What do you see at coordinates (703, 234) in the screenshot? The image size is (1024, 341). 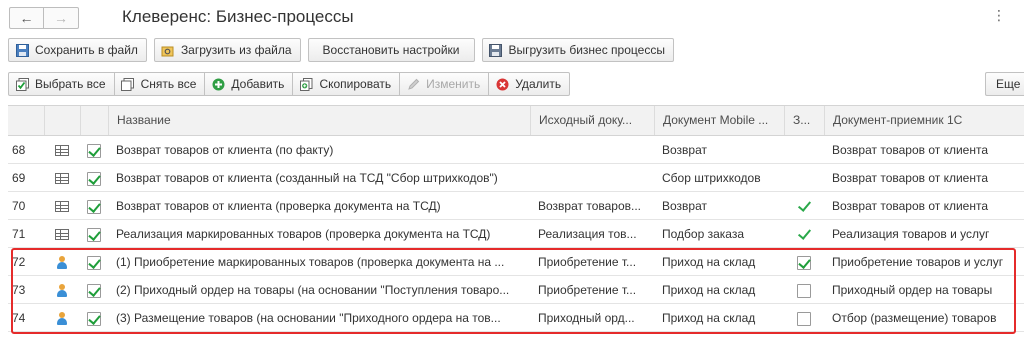 I see `mobile-doc: Подбор заказа` at bounding box center [703, 234].